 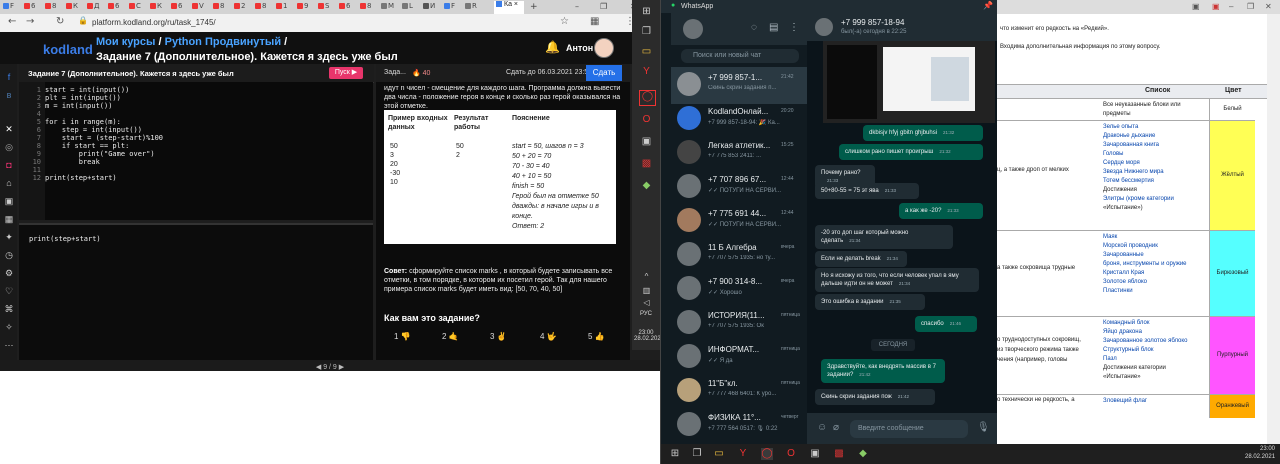 I want to click on browser-tab: К, so click(x=75, y=8).